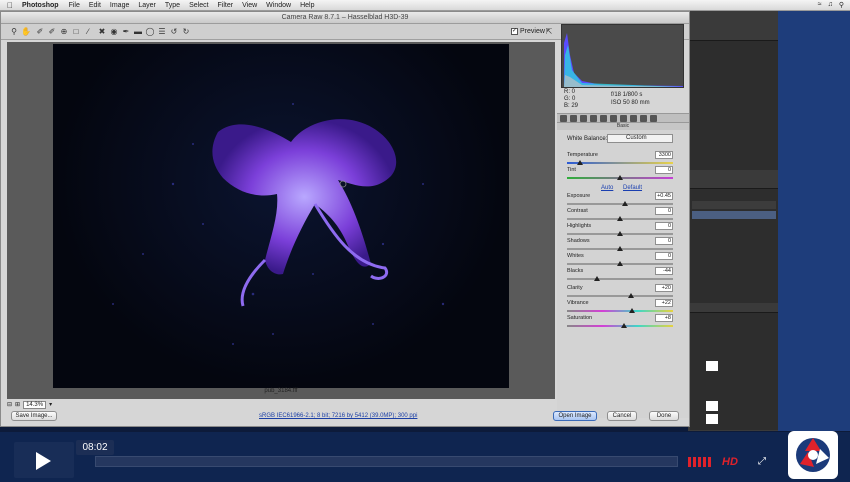  I want to click on basic-tab-icon, so click(563, 118).